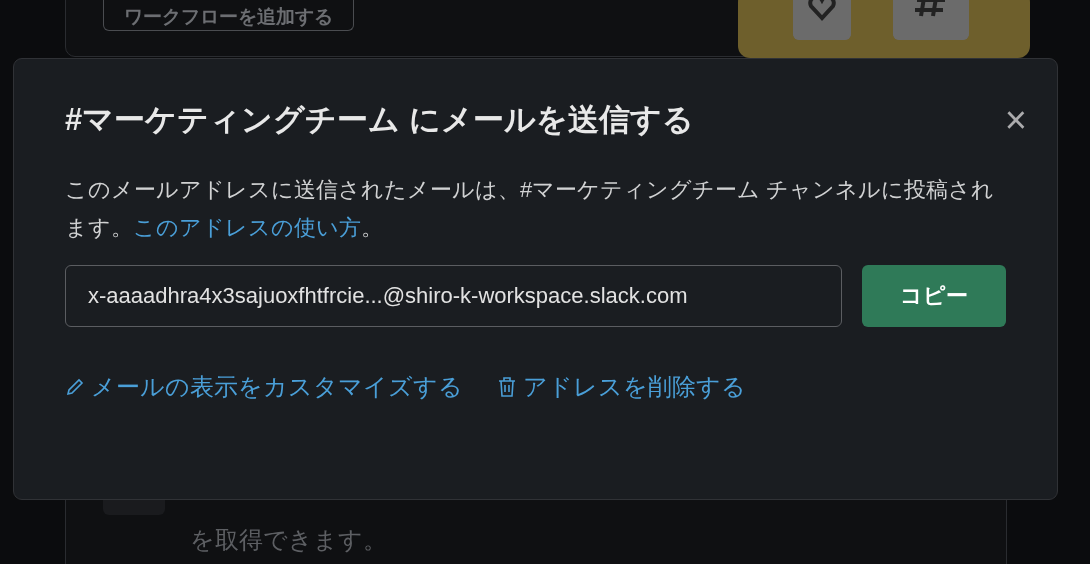 The height and width of the screenshot is (564, 1090). I want to click on description-text: を取得できます。, so click(288, 540).